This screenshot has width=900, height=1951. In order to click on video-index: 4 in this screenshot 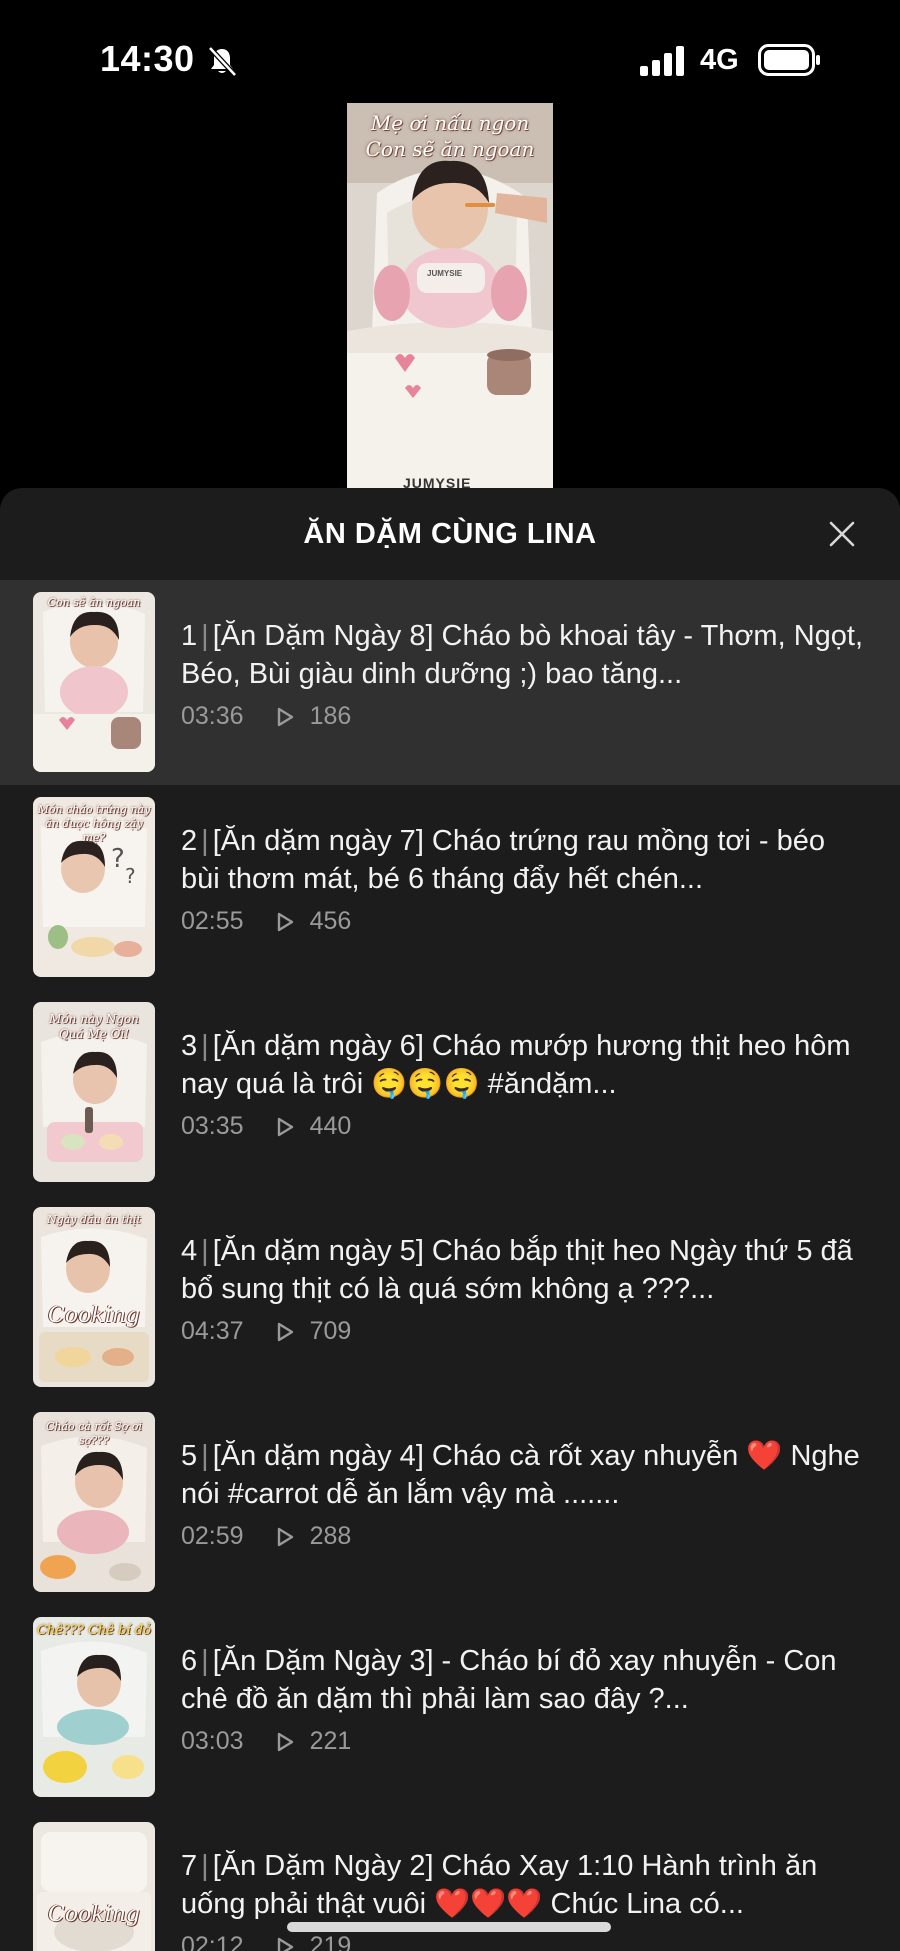, I will do `click(189, 1251)`.